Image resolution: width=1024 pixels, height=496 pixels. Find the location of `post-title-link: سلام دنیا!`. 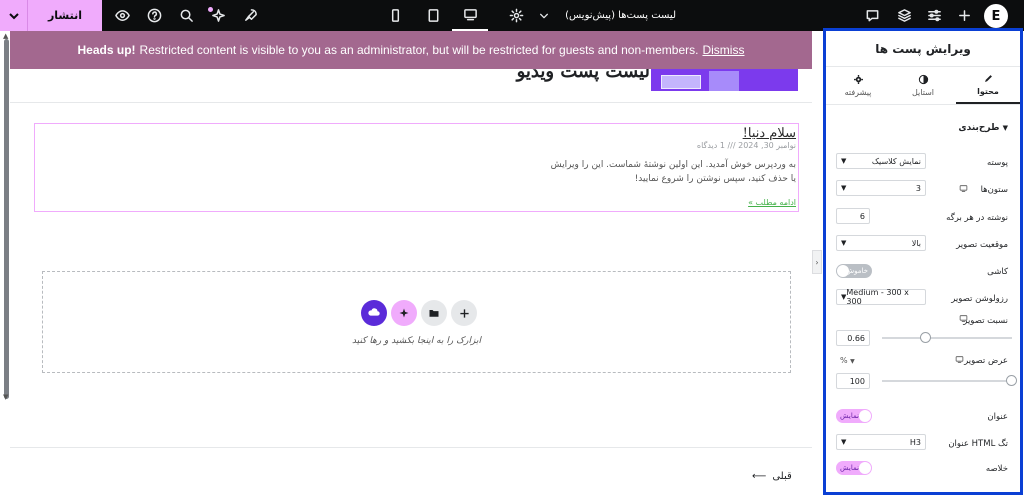

post-title-link: سلام دنیا! is located at coordinates (769, 133).